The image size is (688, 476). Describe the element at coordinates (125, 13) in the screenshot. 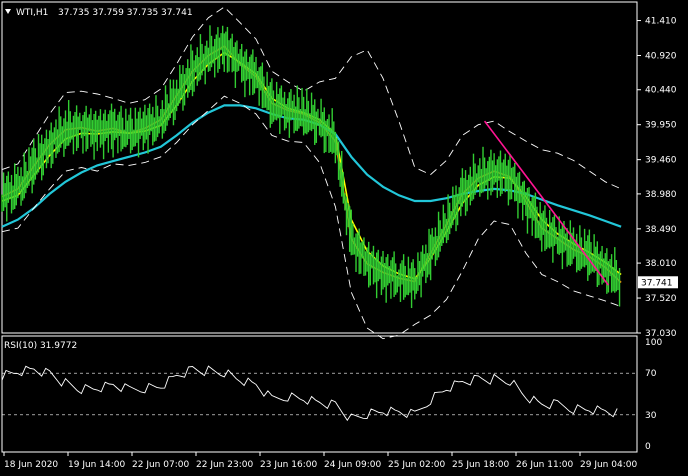

I see `chart-ohlc: 37.735 37.759 37.735 37.741` at that location.